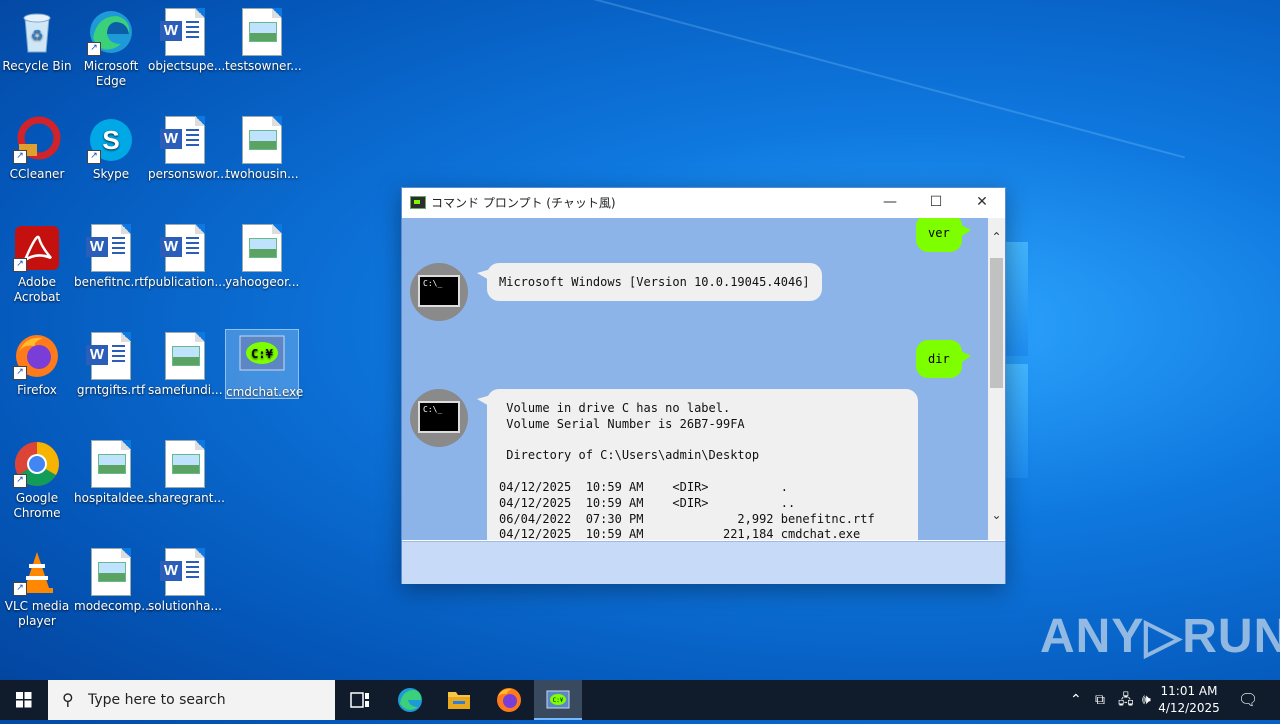 The image size is (1280, 724). I want to click on desktop-icon-google-chrome: ↗ Google Chrome, so click(37, 480).